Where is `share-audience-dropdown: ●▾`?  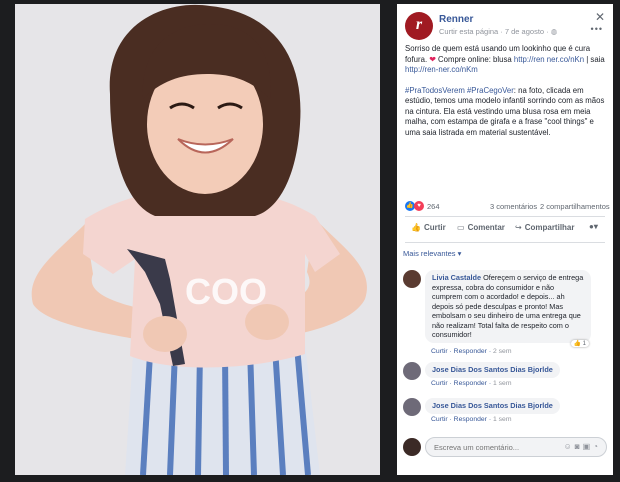 share-audience-dropdown: ●▾ is located at coordinates (596, 228).